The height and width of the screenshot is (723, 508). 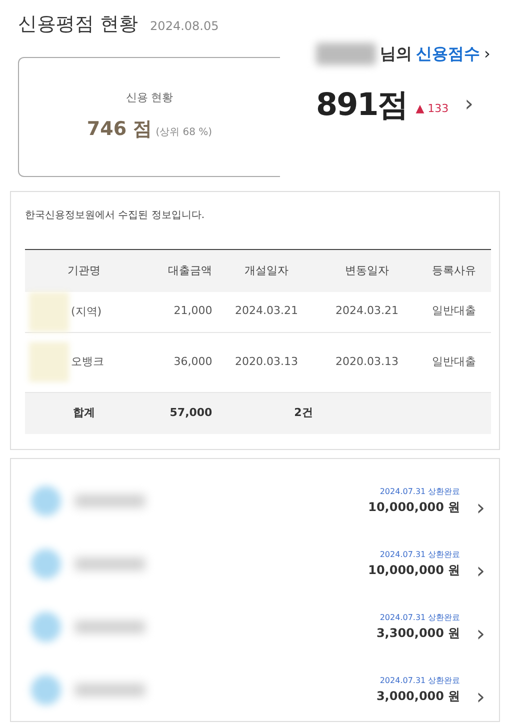 I want to click on total-cell: 합계, so click(x=84, y=413).